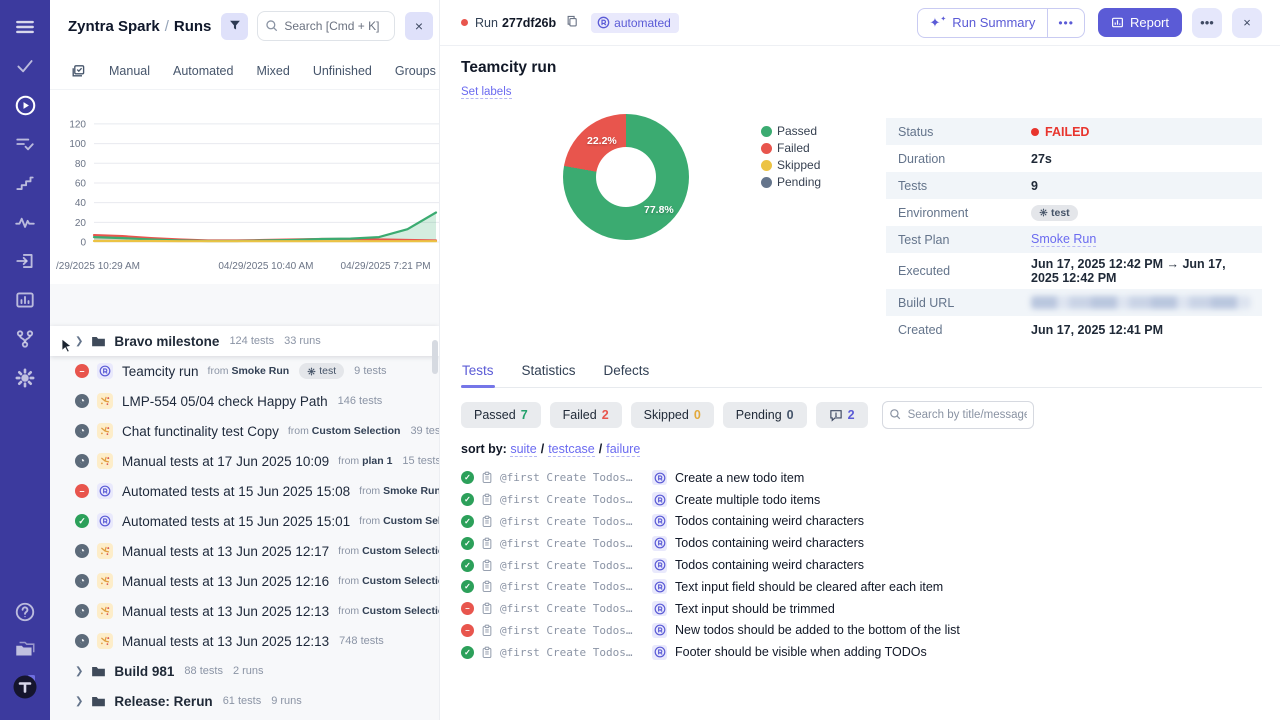 This screenshot has height=720, width=1280. Describe the element at coordinates (603, 22) in the screenshot. I see `automated-icon` at that location.